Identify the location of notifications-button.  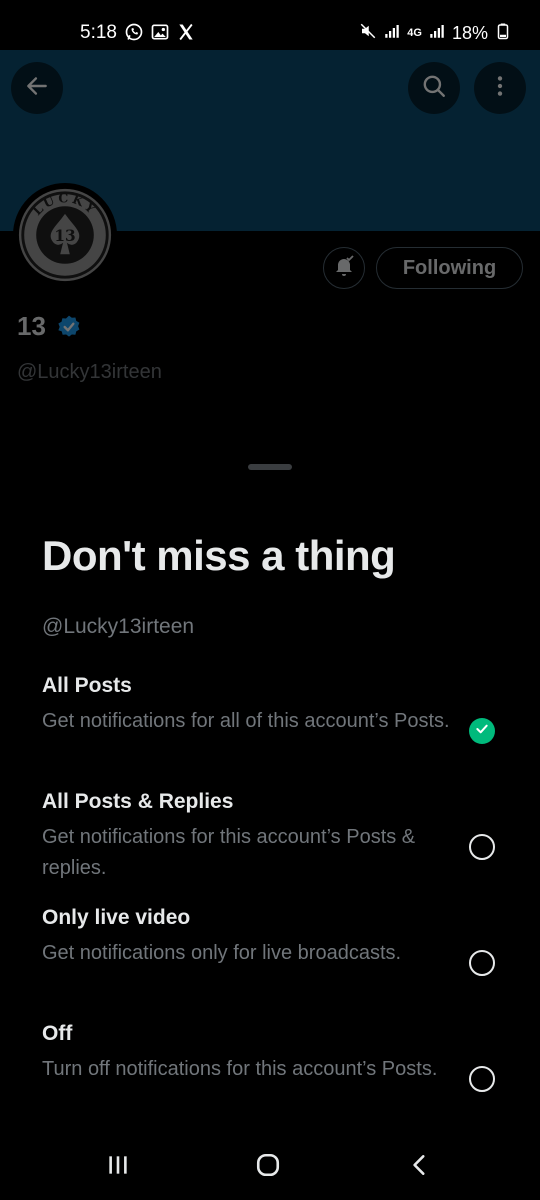
(344, 268).